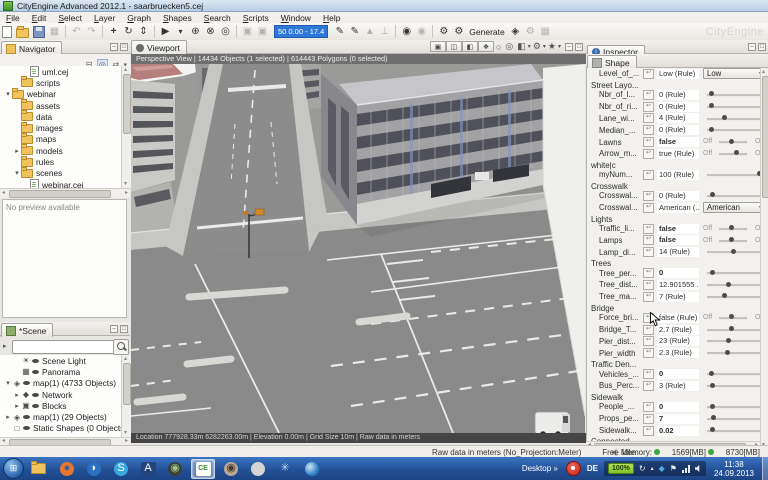 The height and width of the screenshot is (480, 768). I want to click on param-value: 2.7 (Rule), so click(678, 329).